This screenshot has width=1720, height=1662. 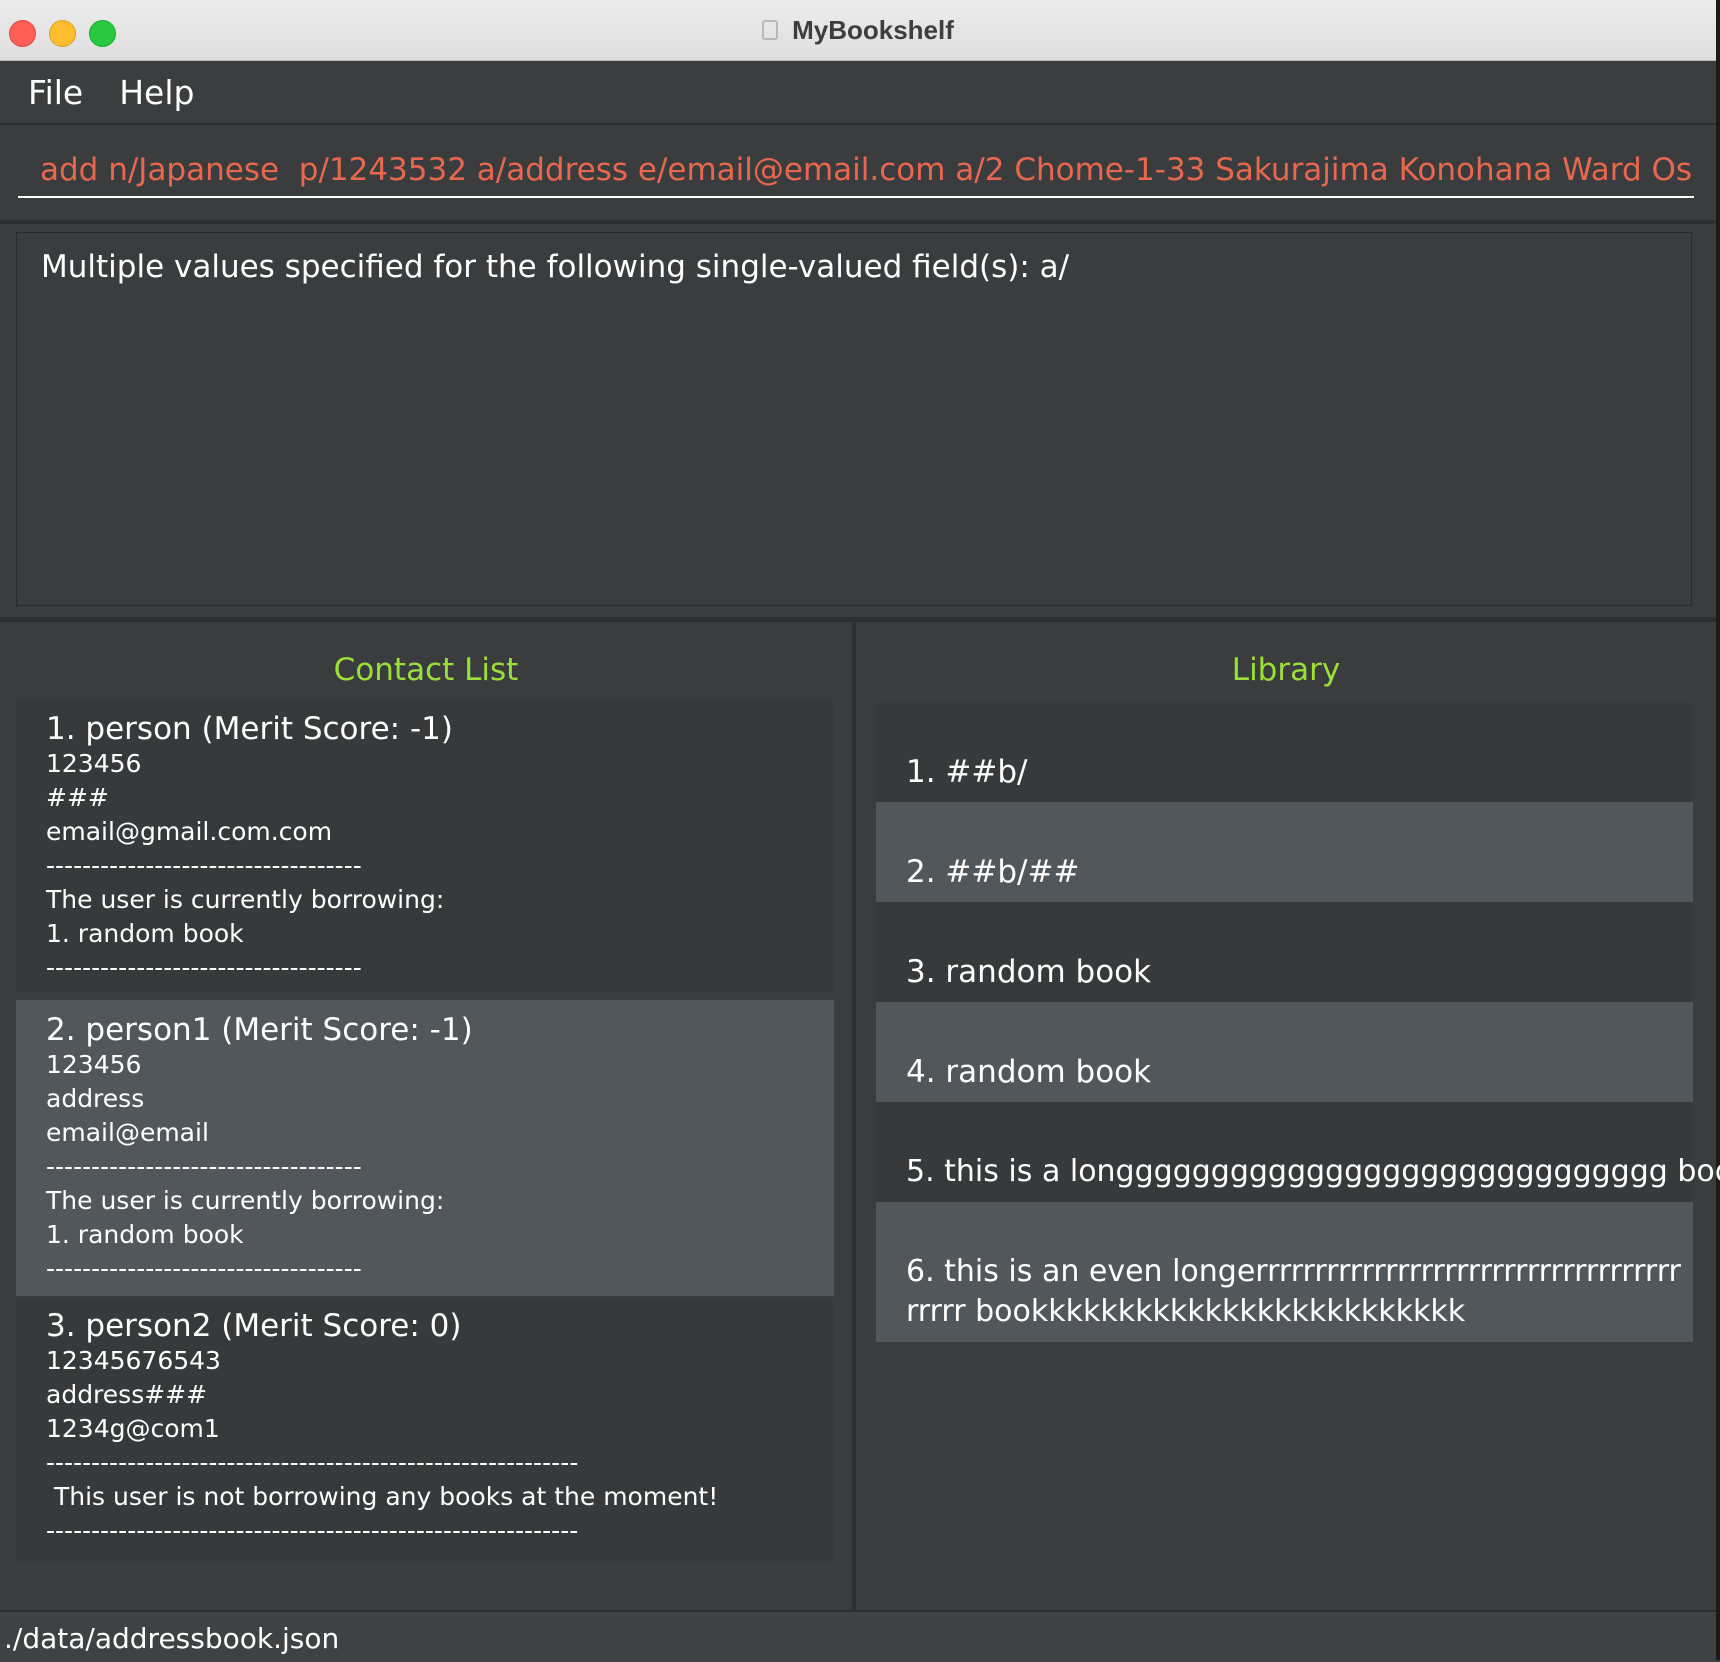 What do you see at coordinates (1286, 670) in the screenshot?
I see `library-title: Library` at bounding box center [1286, 670].